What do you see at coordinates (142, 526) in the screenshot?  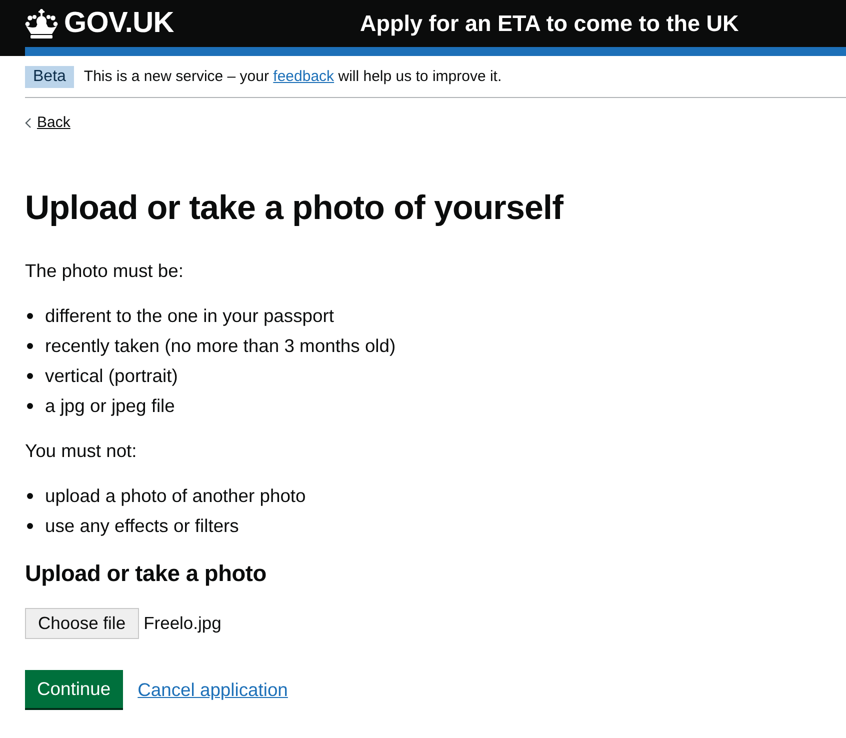 I see `list-item-text: use any effects or filters` at bounding box center [142, 526].